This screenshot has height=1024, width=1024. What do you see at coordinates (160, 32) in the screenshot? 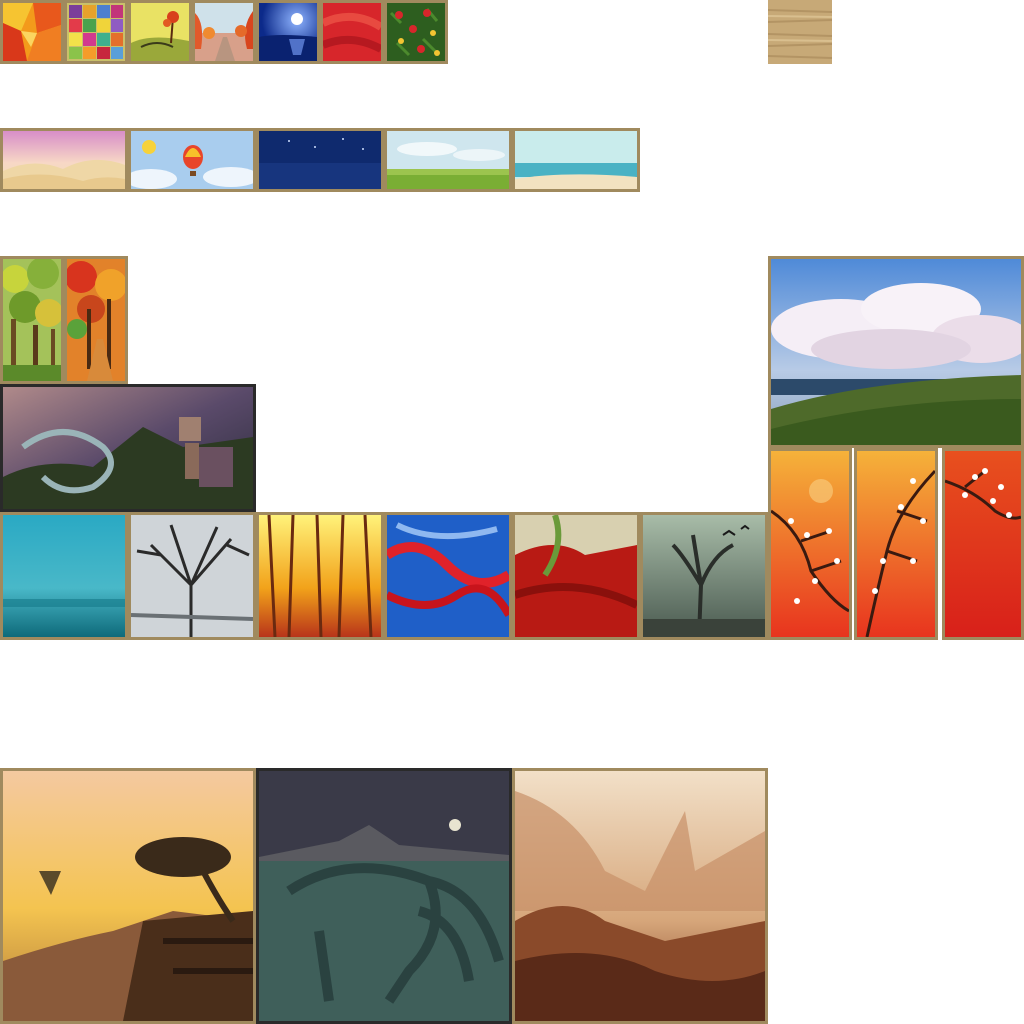
I see `painting-yellow-landscape` at bounding box center [160, 32].